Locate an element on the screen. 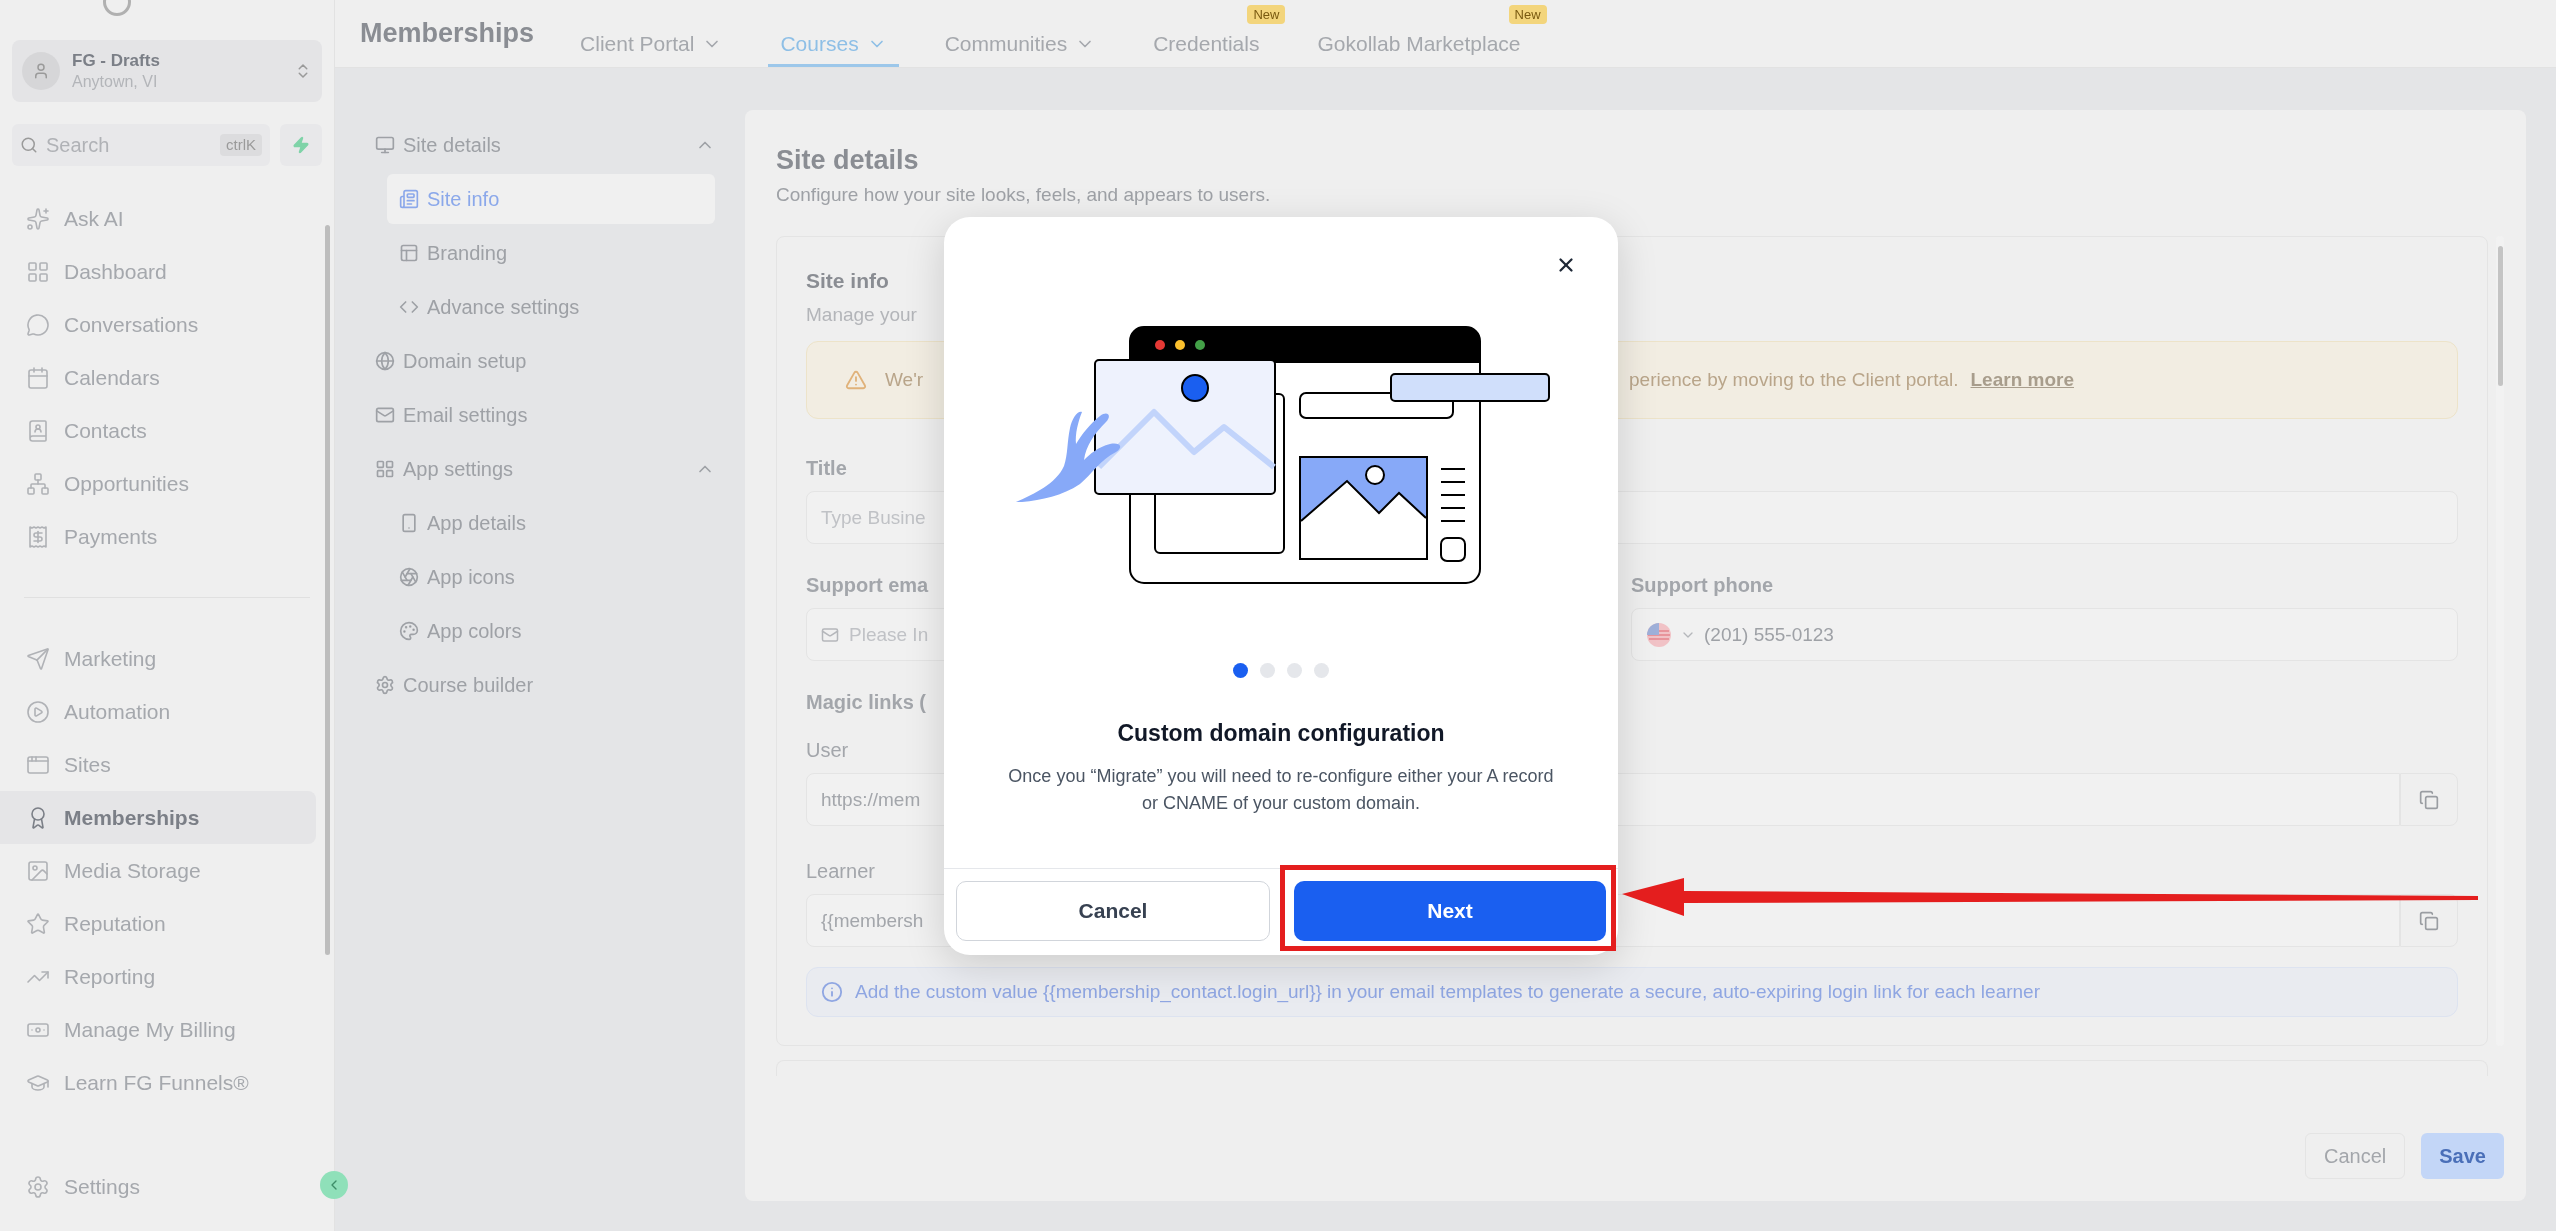 The height and width of the screenshot is (1231, 2556). banner-text: We'r is located at coordinates (904, 380).